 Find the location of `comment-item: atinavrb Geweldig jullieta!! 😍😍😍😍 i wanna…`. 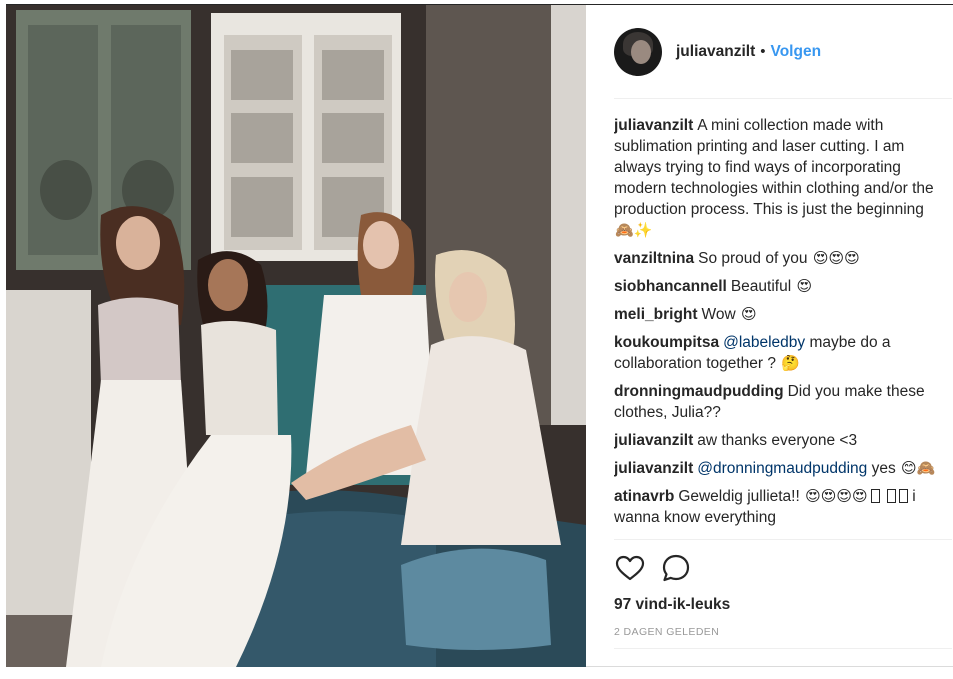

comment-item: atinavrb Geweldig jullieta!! 😍😍😍😍 i wanna… is located at coordinates (782, 507).